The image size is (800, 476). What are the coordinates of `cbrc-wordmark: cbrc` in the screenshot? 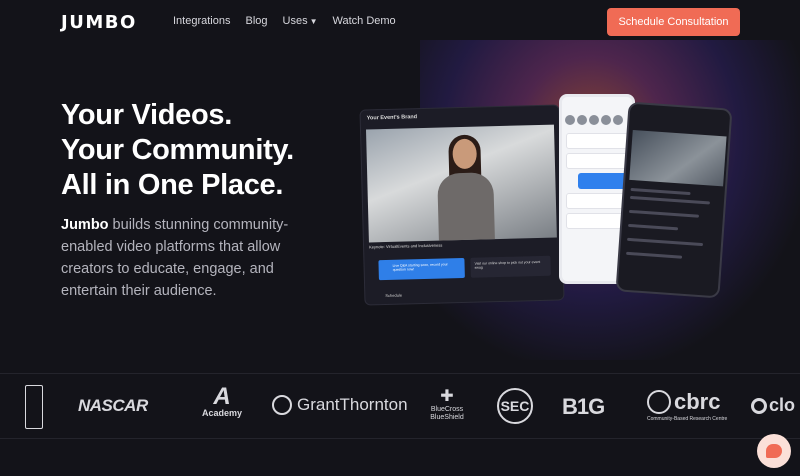 It's located at (697, 401).